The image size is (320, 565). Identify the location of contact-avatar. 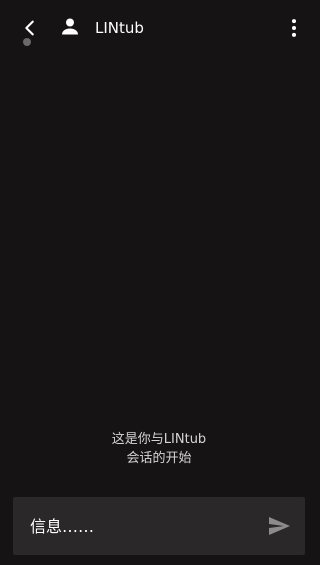
(70, 31).